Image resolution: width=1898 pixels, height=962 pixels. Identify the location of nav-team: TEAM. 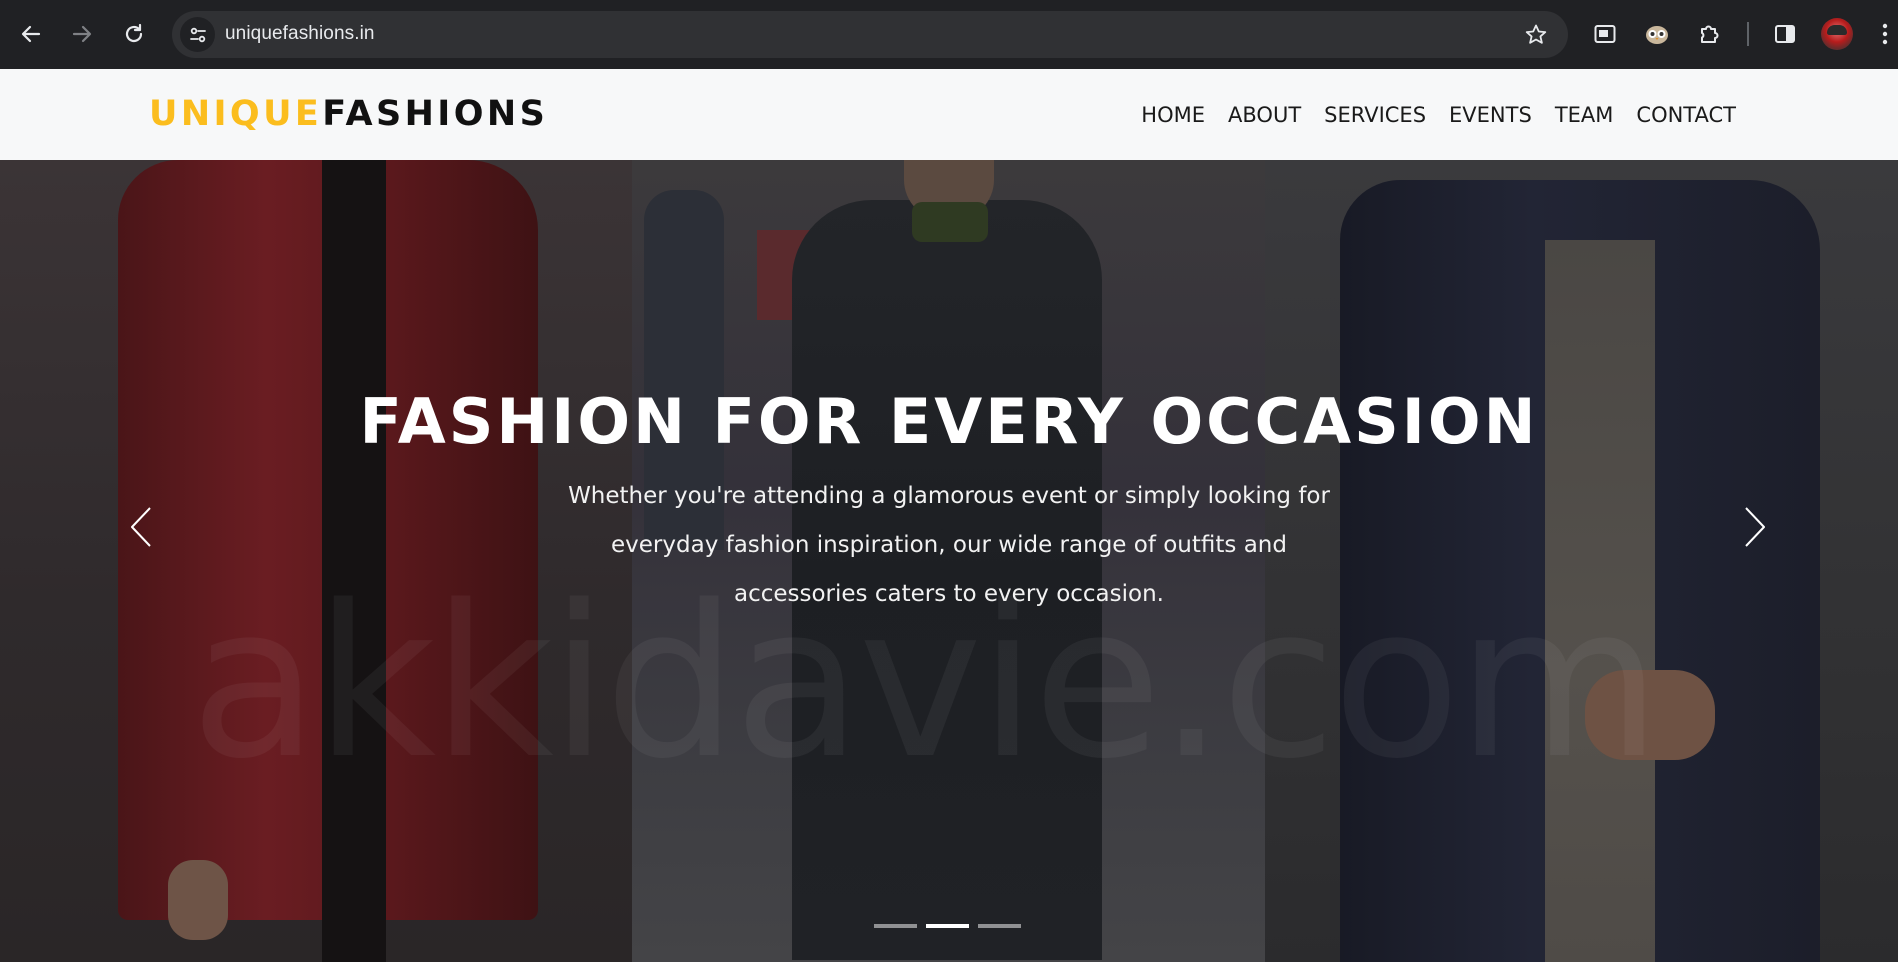
(1584, 115).